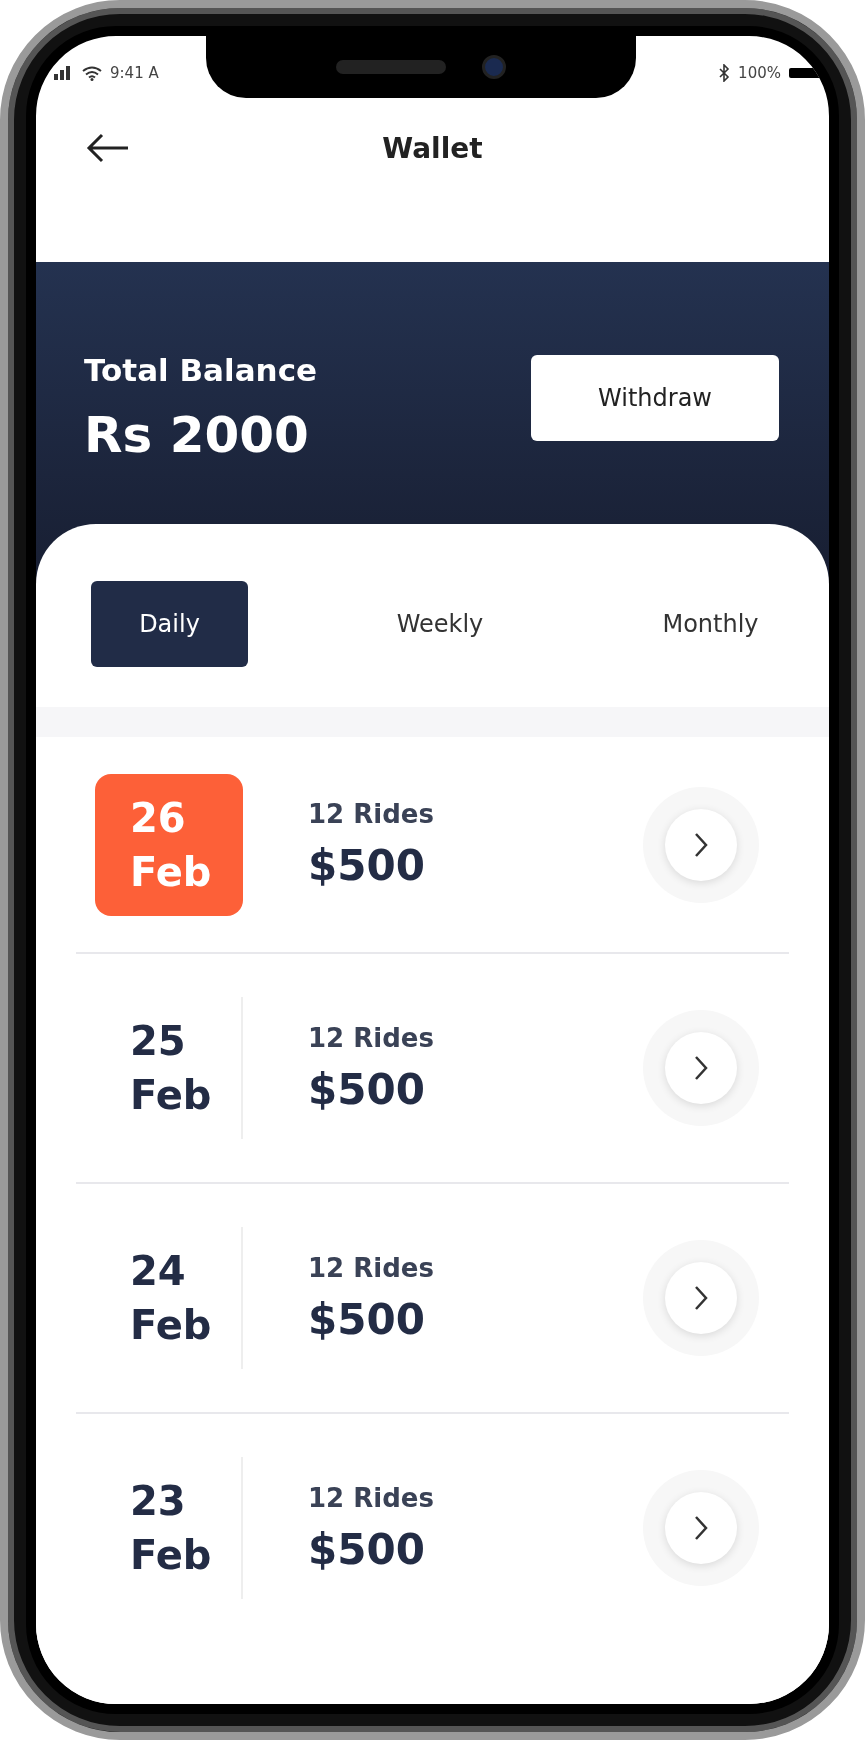 The height and width of the screenshot is (1740, 865). What do you see at coordinates (169, 1068) in the screenshot?
I see `date-label: 25 Feb` at bounding box center [169, 1068].